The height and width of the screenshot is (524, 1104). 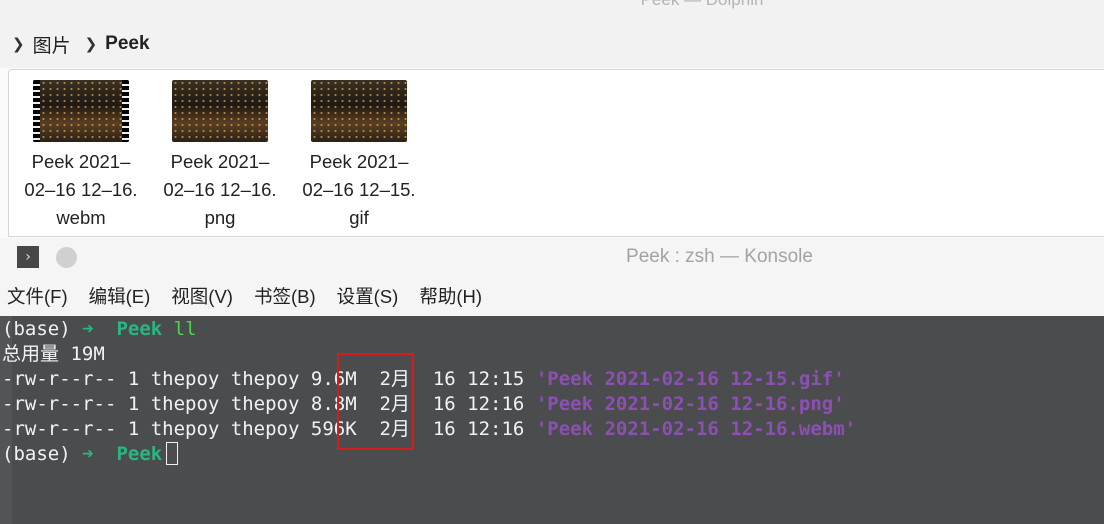 What do you see at coordinates (81, 217) in the screenshot?
I see `file-name-line: webm` at bounding box center [81, 217].